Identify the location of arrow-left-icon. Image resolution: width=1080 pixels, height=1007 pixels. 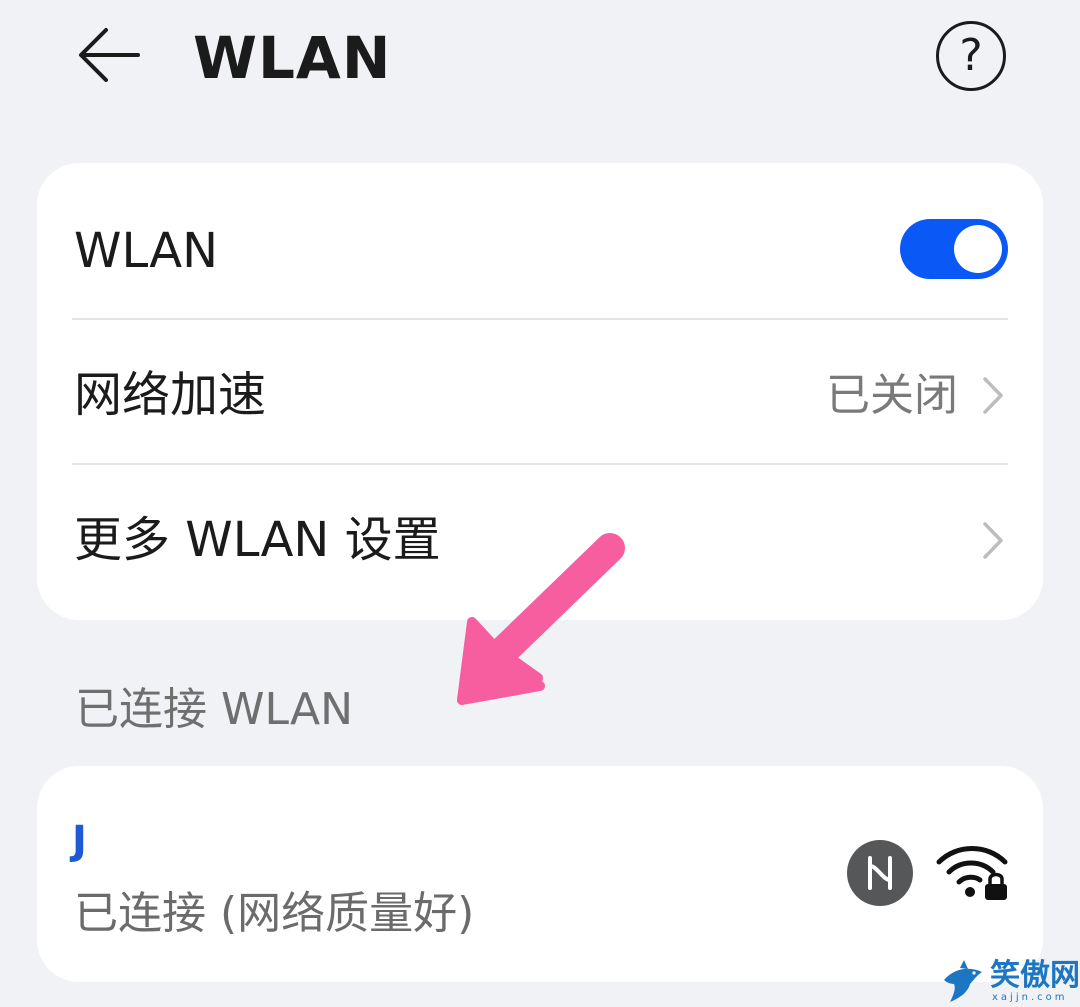
(109, 55).